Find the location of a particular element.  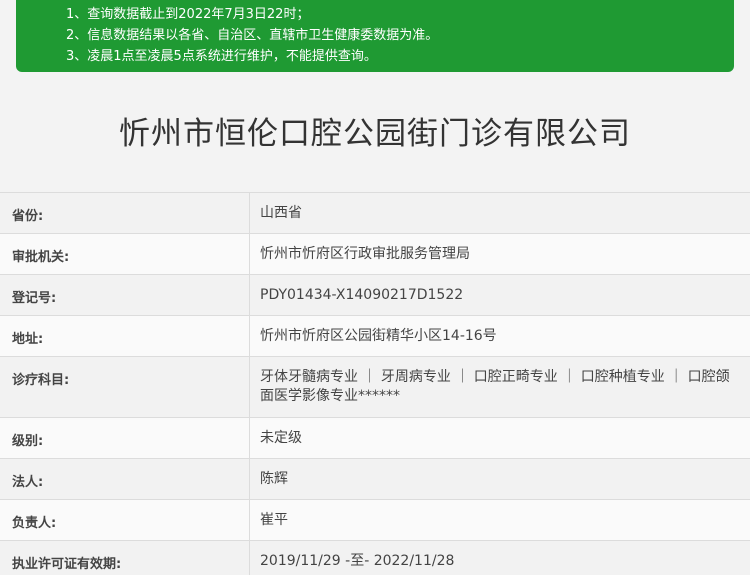

row-value: 未定级 is located at coordinates (281, 438).